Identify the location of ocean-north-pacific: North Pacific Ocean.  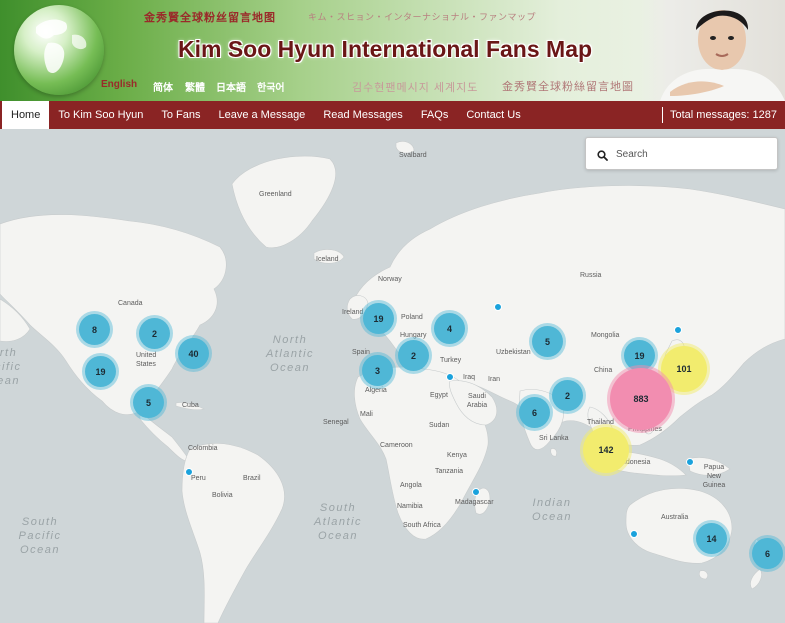
(11, 367).